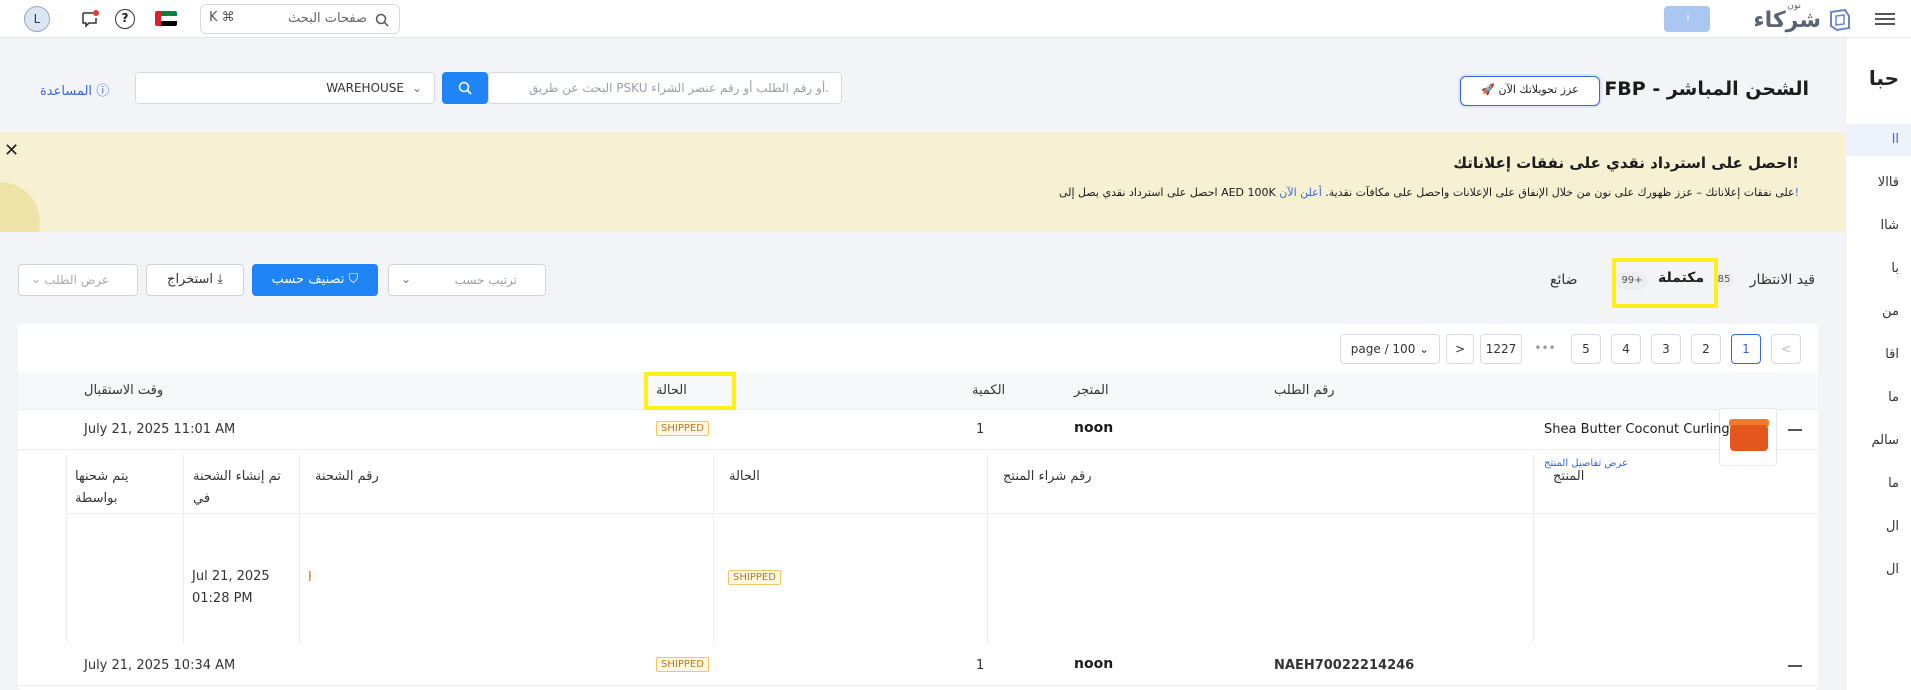 The width and height of the screenshot is (1911, 690). I want to click on question-circle-icon: ⓘ, so click(103, 91).